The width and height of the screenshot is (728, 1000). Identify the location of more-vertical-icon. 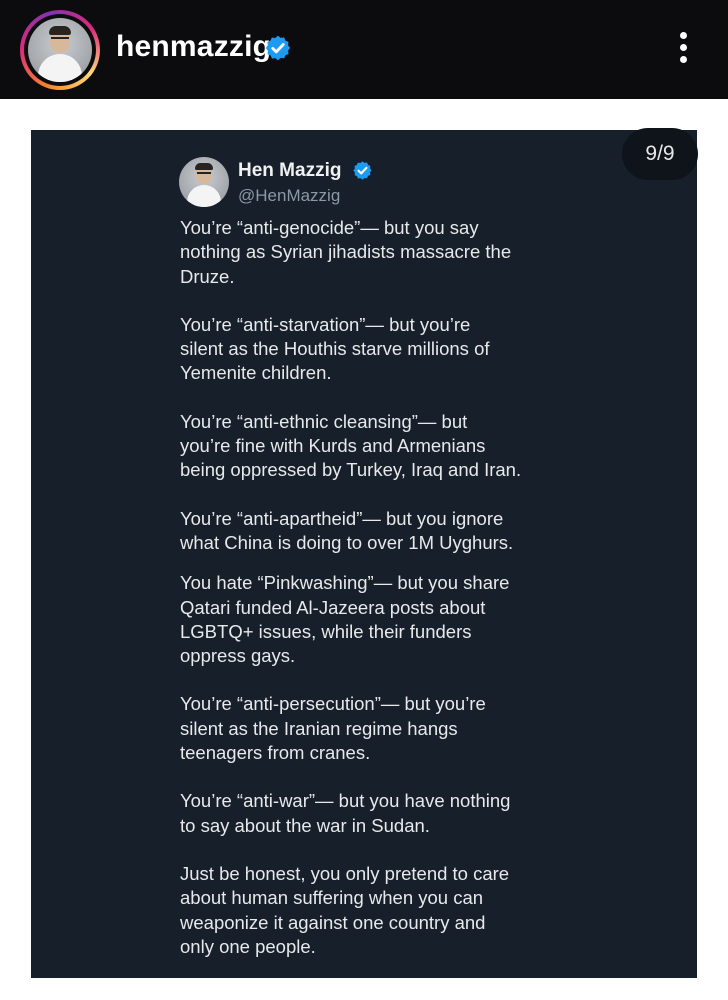
(684, 48).